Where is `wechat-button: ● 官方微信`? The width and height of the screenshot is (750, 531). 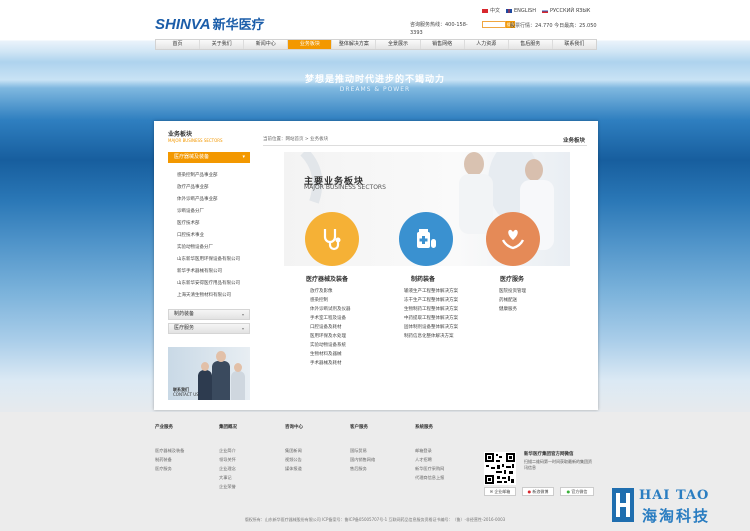 wechat-button: ● 官方微信 is located at coordinates (577, 491).